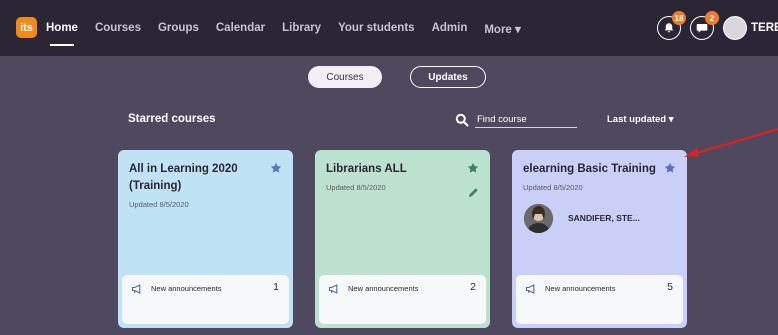 This screenshot has width=778, height=335. Describe the element at coordinates (276, 287) in the screenshot. I see `announcements-count: 1` at that location.